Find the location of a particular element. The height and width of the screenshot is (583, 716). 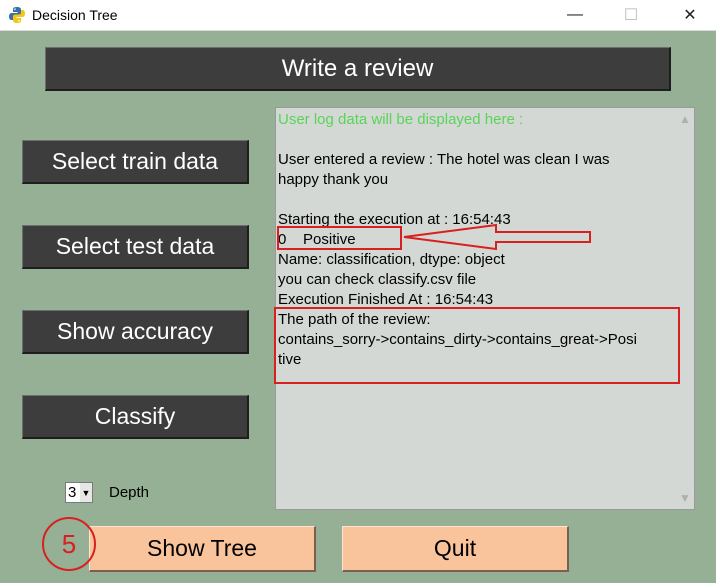

depth-label: Depth is located at coordinates (129, 492).